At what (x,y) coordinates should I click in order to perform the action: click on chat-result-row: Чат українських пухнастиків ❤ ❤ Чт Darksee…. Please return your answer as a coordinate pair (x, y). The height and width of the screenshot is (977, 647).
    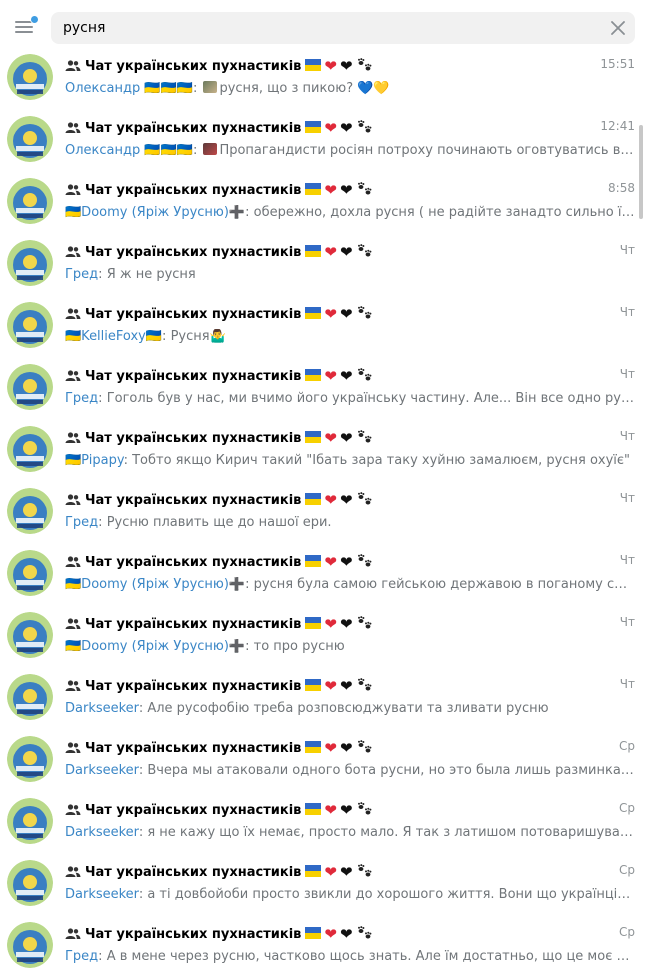
    Looking at the image, I should click on (323, 697).